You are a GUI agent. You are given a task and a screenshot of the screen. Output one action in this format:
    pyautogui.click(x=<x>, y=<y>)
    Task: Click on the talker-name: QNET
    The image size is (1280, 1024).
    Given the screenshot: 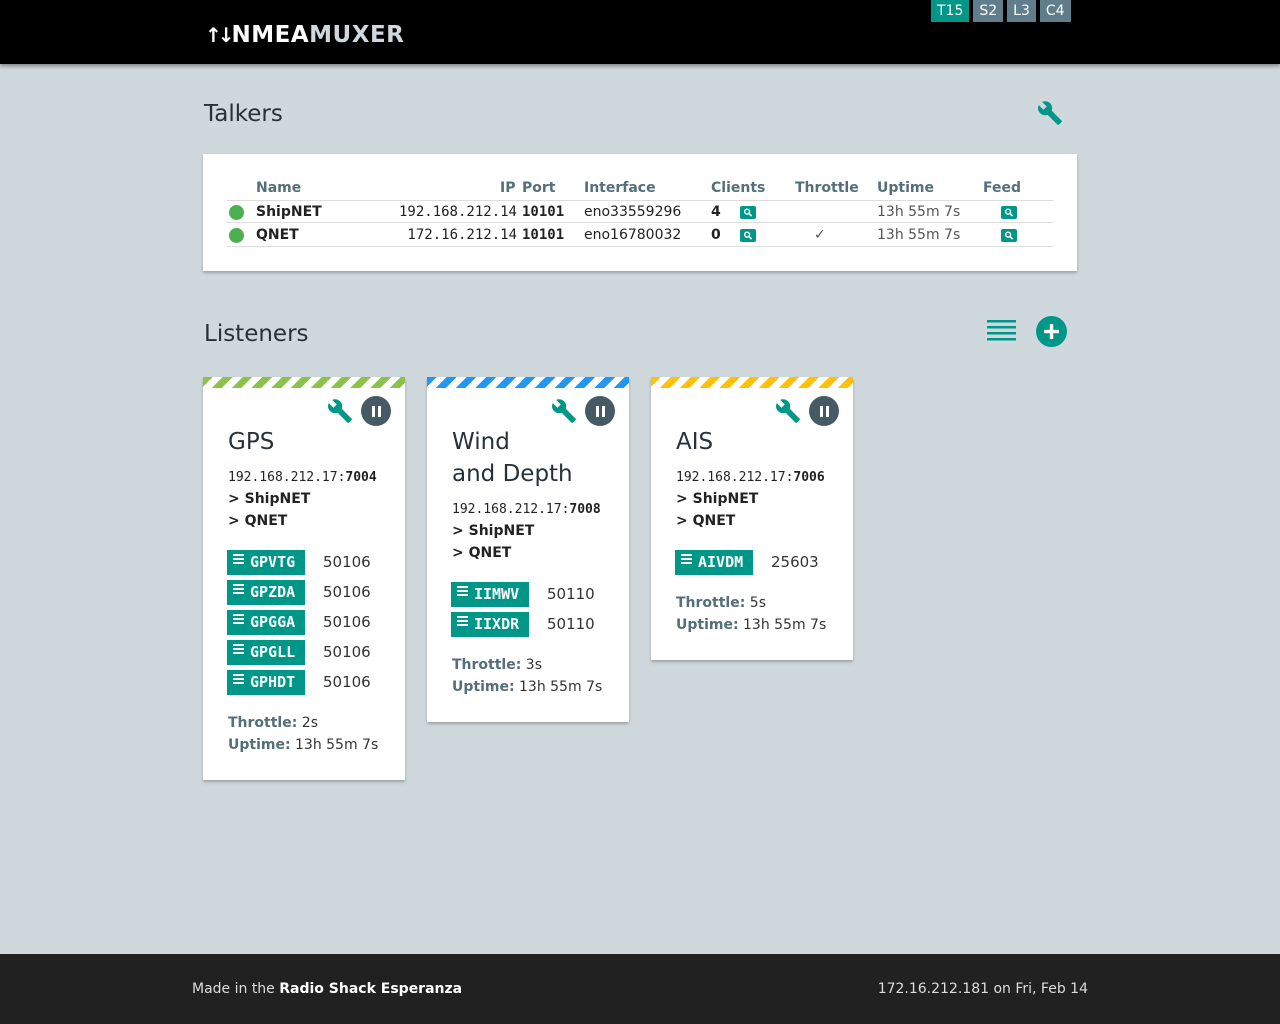 What is the action you would take?
    pyautogui.click(x=277, y=235)
    